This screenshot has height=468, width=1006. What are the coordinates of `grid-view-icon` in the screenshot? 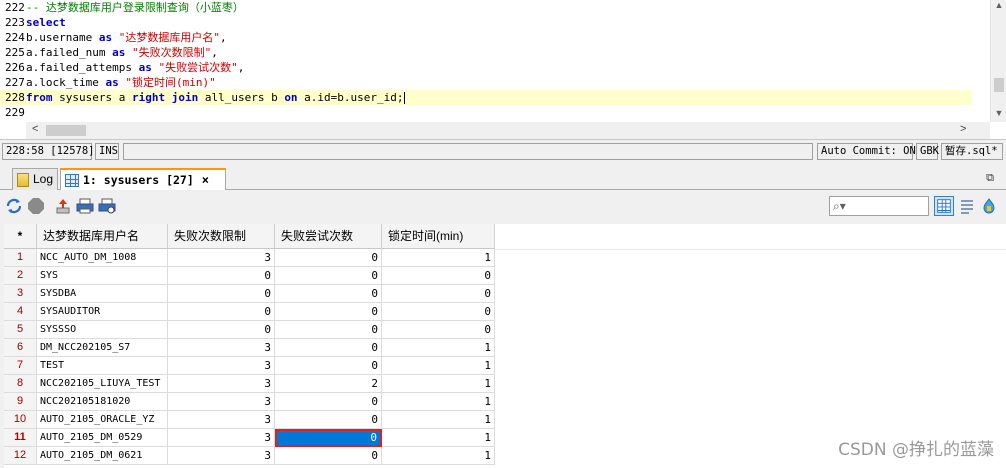 It's located at (944, 206).